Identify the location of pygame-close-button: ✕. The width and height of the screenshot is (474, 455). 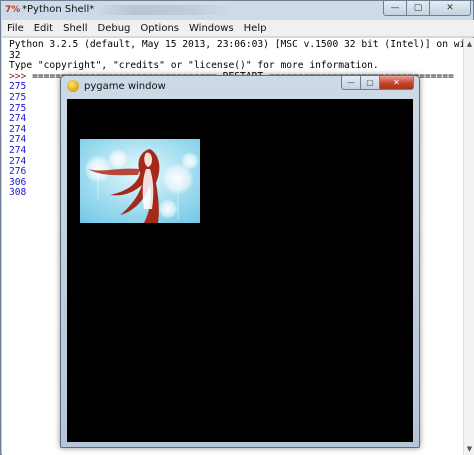
(397, 83).